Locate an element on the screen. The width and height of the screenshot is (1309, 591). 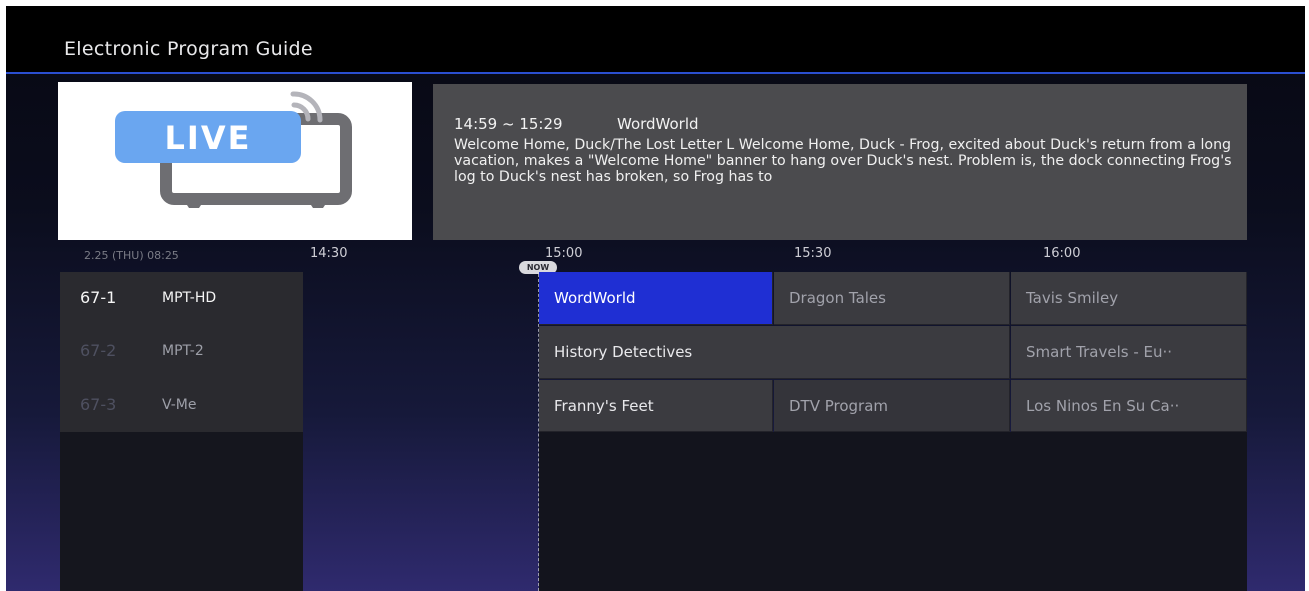
channel-name: MPT-2 is located at coordinates (183, 351).